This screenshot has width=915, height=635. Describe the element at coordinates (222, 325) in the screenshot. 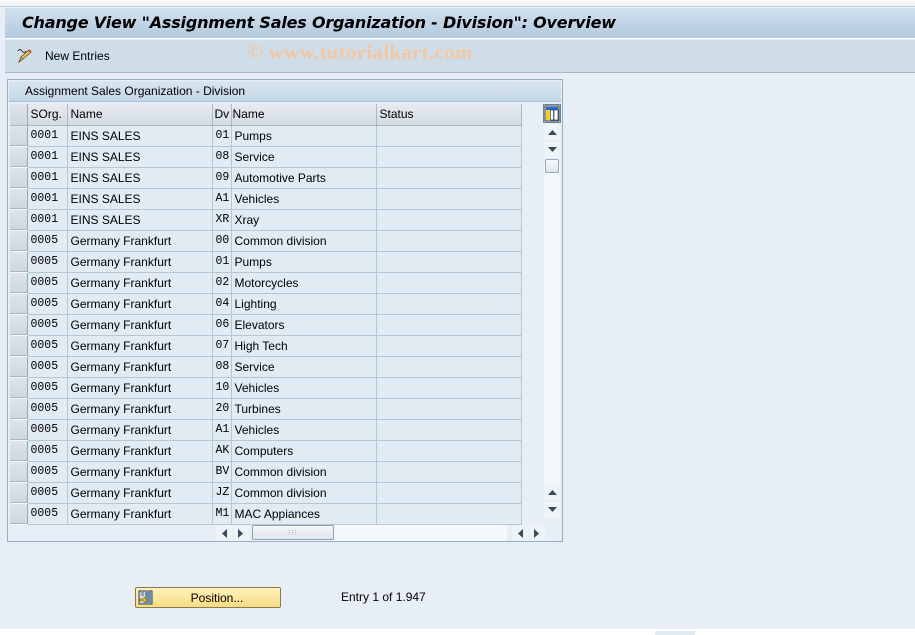

I see `cell-division: 06` at that location.